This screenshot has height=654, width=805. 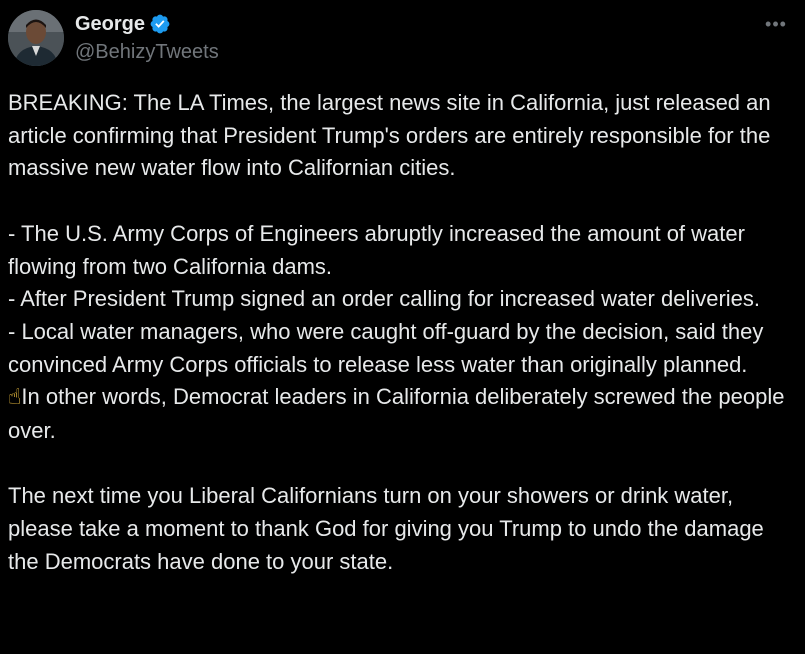 I want to click on more-options-button: •••, so click(x=776, y=24).